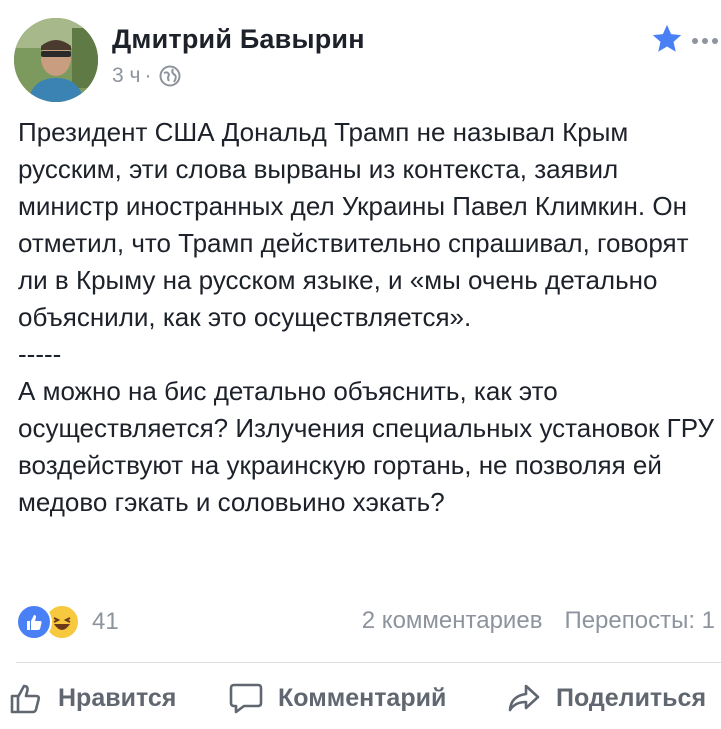 This screenshot has height=729, width=721. What do you see at coordinates (117, 697) in the screenshot?
I see `like-label: Нравится` at bounding box center [117, 697].